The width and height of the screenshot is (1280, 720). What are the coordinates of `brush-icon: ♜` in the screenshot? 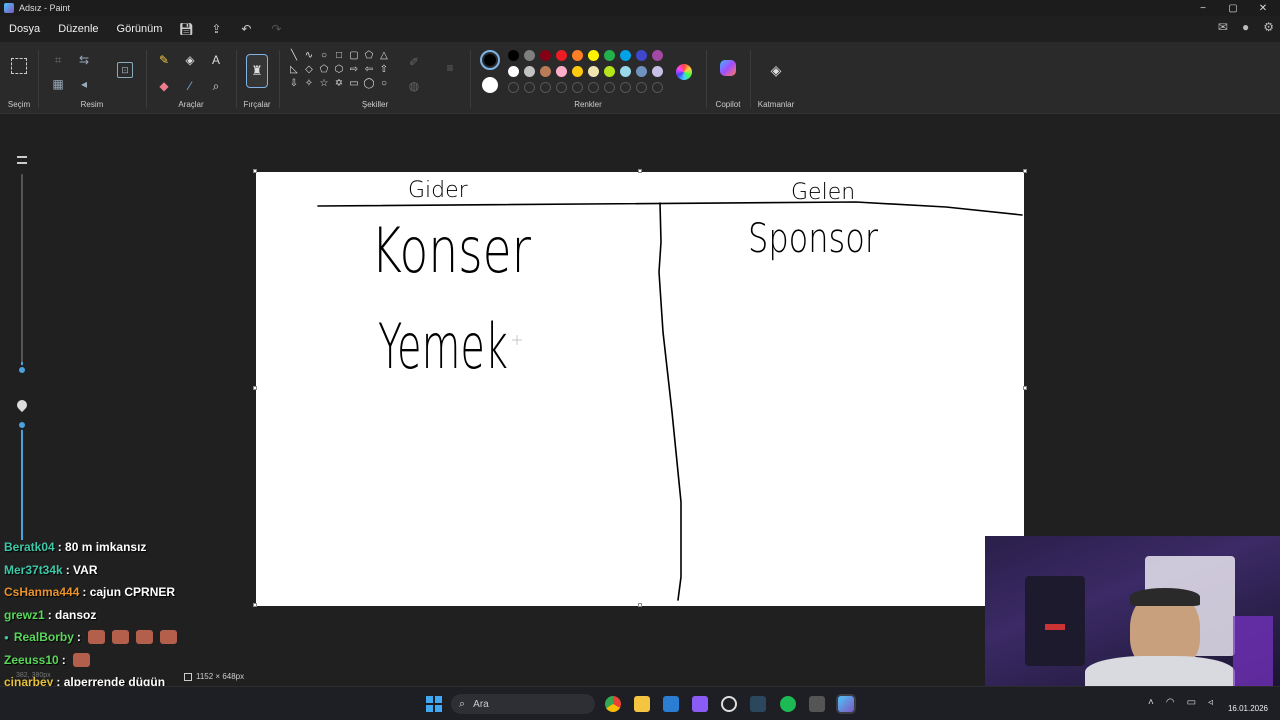 It's located at (257, 71).